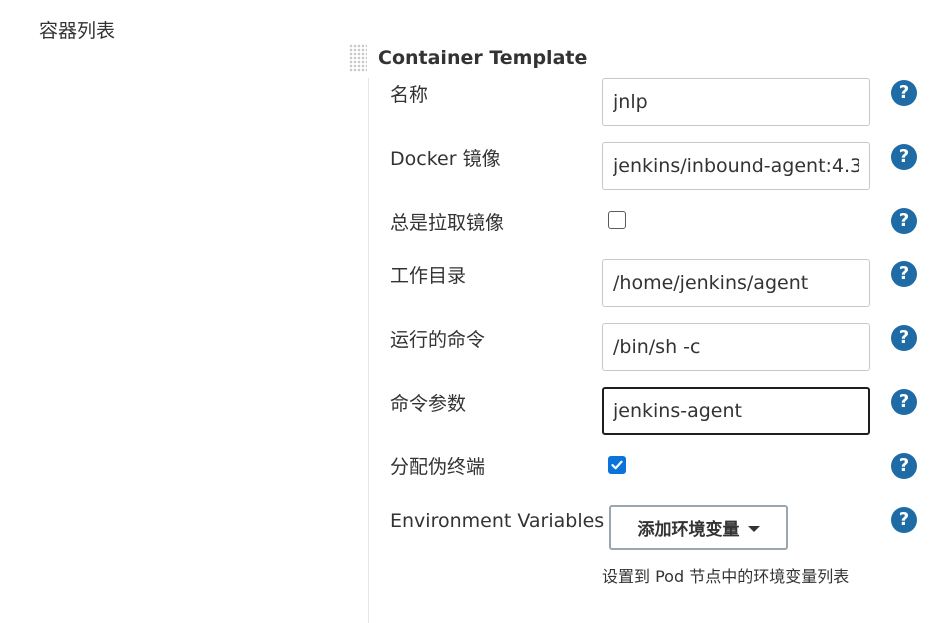 Image resolution: width=946 pixels, height=623 pixels. I want to click on container-list-label: 容器列表, so click(77, 31).